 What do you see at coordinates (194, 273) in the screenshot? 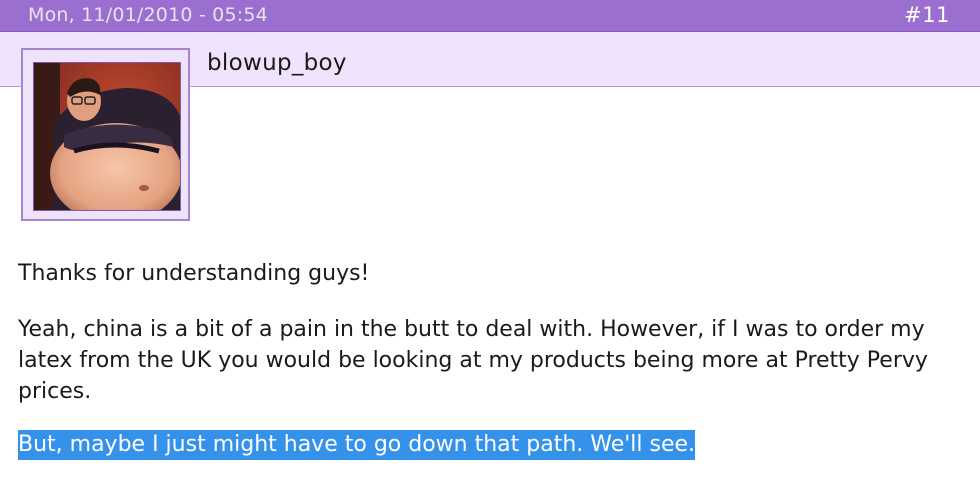
I see `post-paragraph: Thanks for understanding guys!` at bounding box center [194, 273].